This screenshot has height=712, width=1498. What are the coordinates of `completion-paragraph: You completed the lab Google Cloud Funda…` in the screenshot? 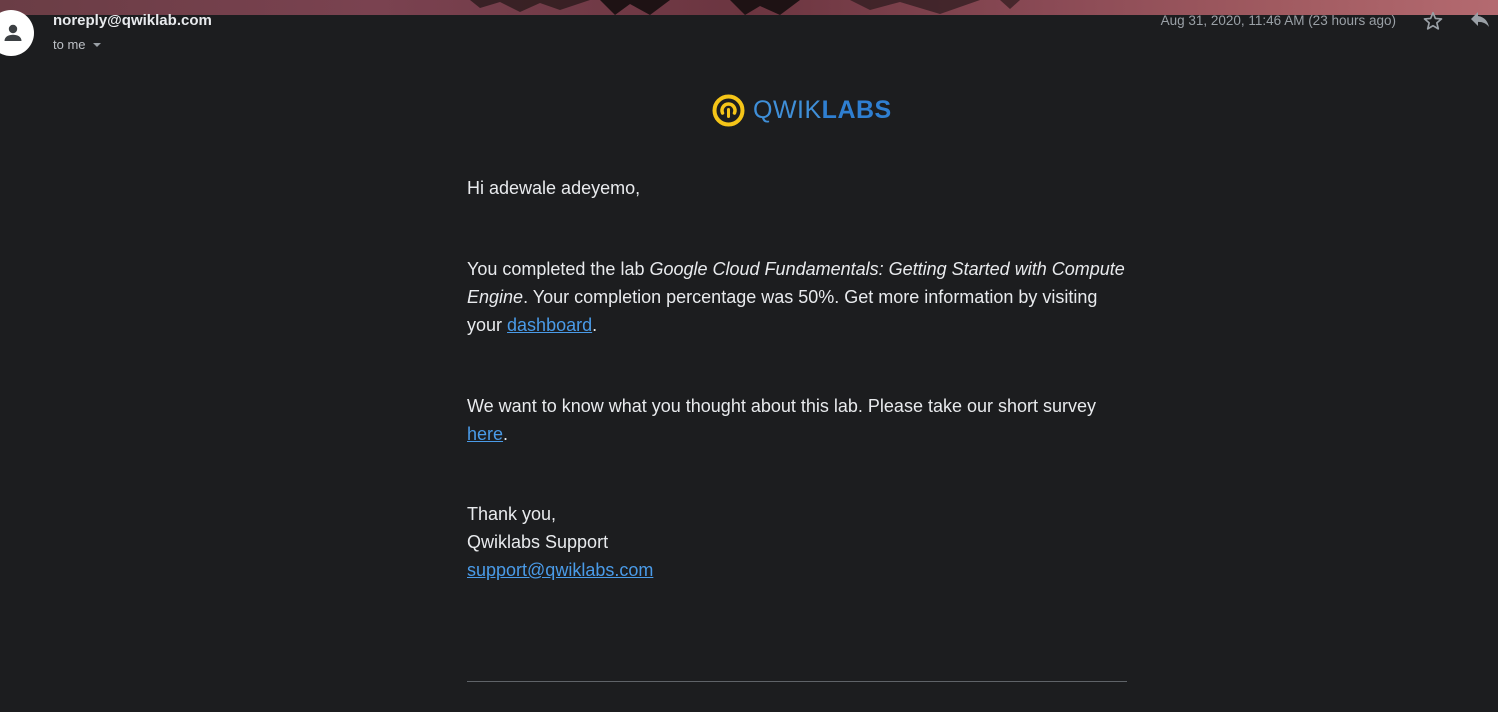 It's located at (799, 297).